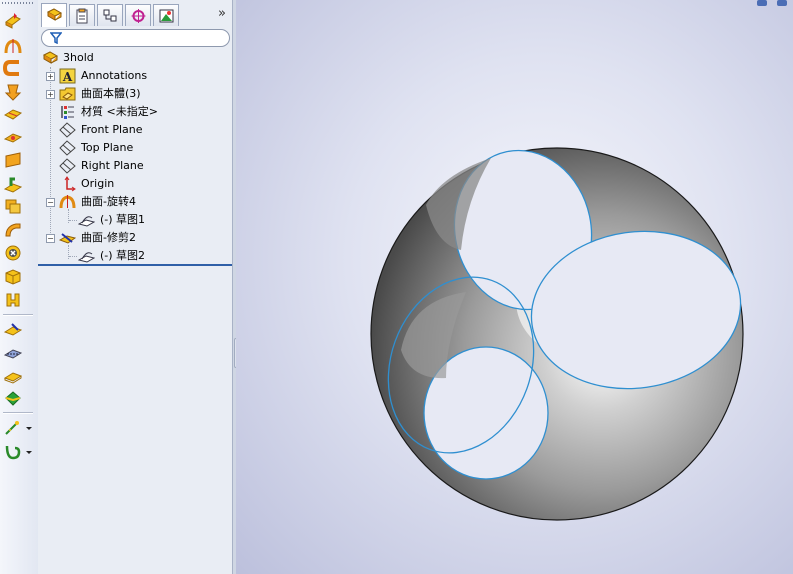 The width and height of the screenshot is (793, 574). I want to click on tree-item-label: 曲面-旋转4, so click(108, 201).